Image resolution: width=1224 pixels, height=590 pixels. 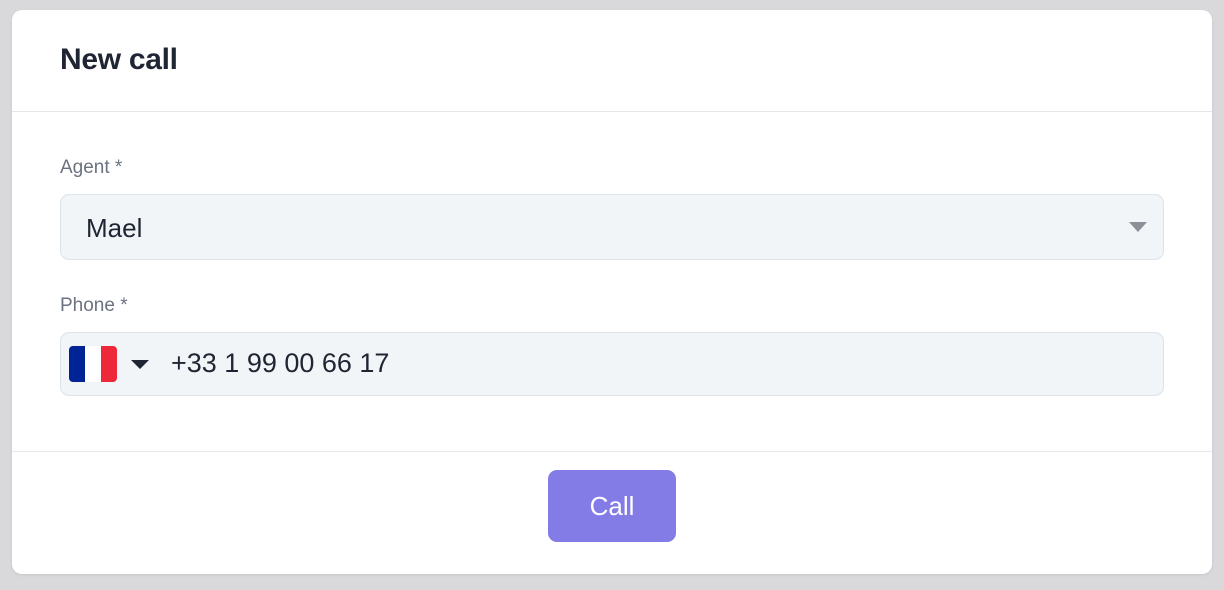 I want to click on caret-down-icon, so click(x=140, y=364).